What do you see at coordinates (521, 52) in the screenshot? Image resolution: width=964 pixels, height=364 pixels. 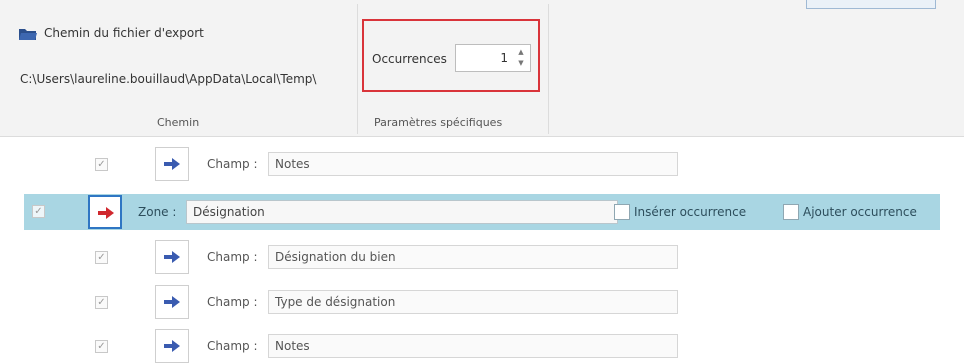 I see `stepper-up-icon: ▲` at bounding box center [521, 52].